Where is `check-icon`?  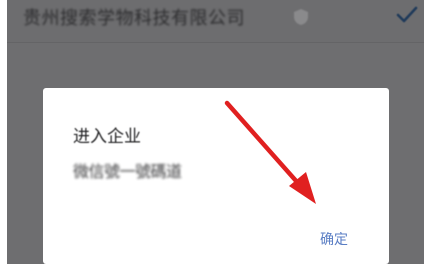
check-icon is located at coordinates (407, 15).